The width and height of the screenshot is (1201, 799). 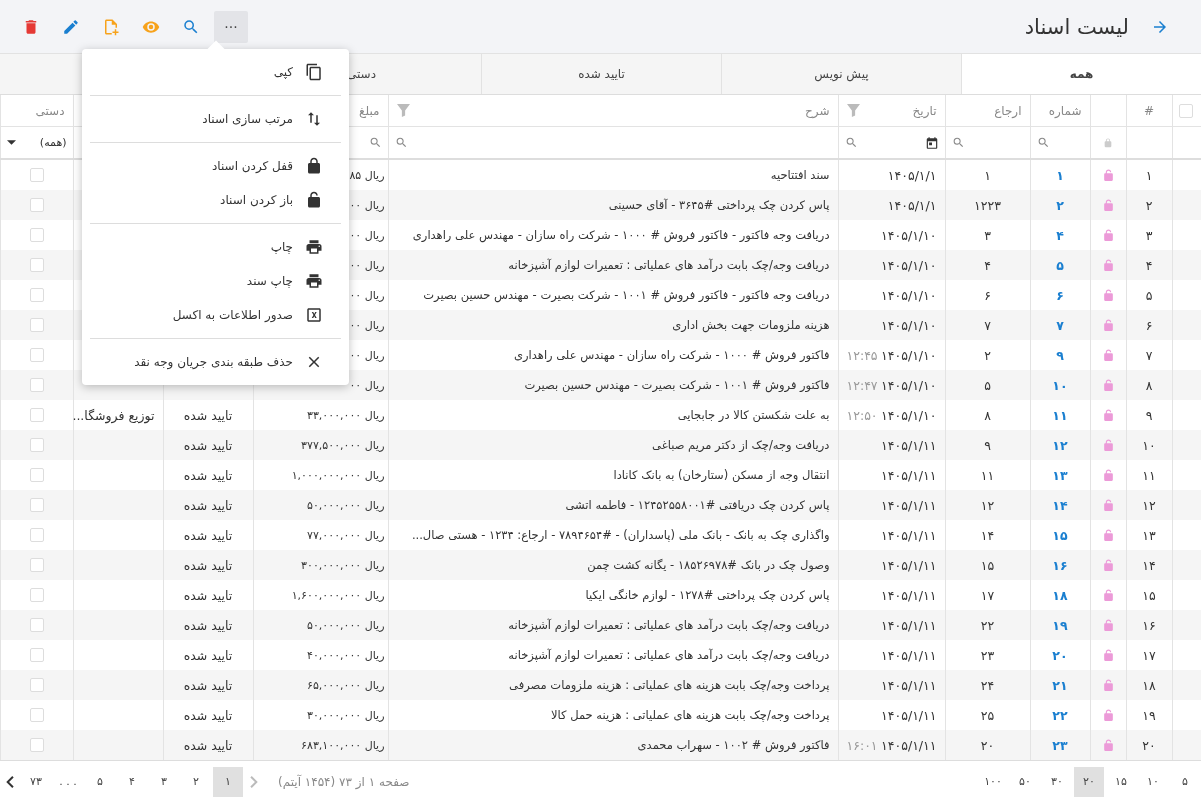 I want to click on document-link: ۵, so click(x=1060, y=265).